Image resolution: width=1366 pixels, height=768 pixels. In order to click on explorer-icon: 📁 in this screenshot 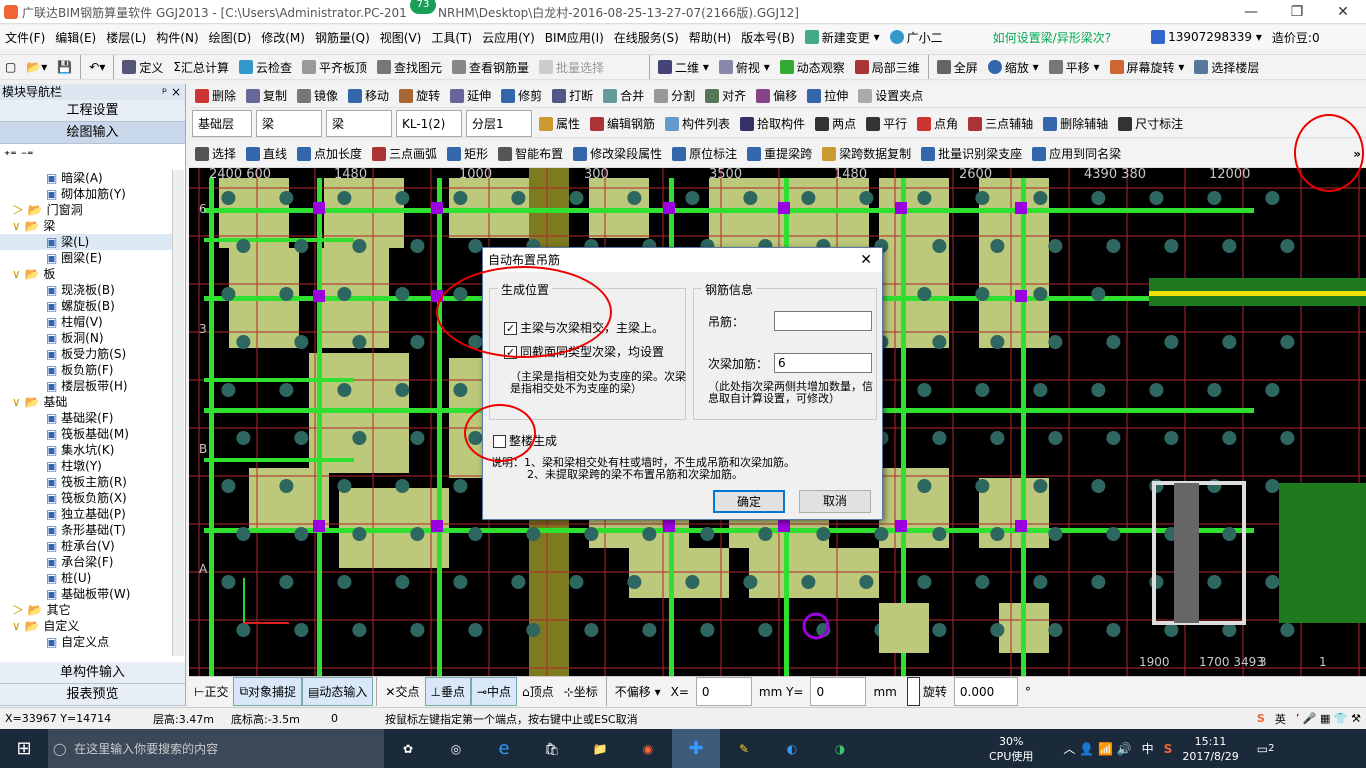, I will do `click(600, 748)`.